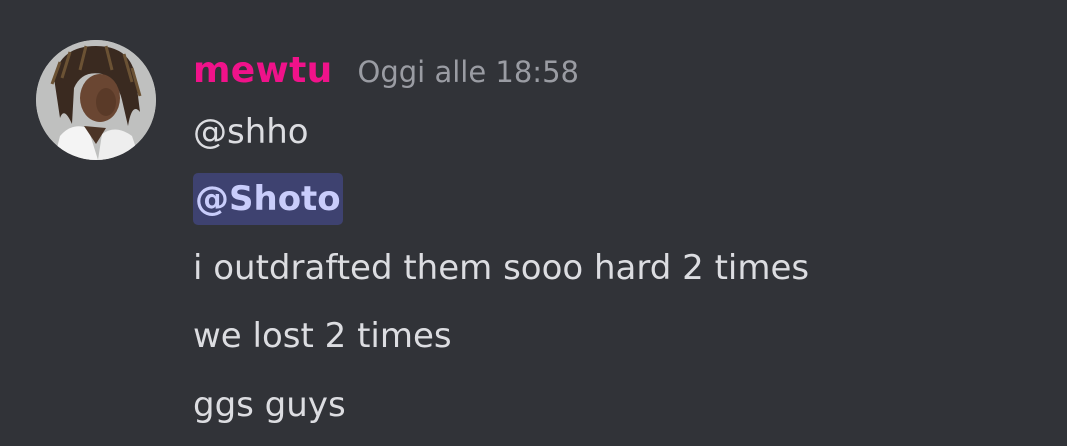  What do you see at coordinates (269, 405) in the screenshot?
I see `message-line: ggs guys` at bounding box center [269, 405].